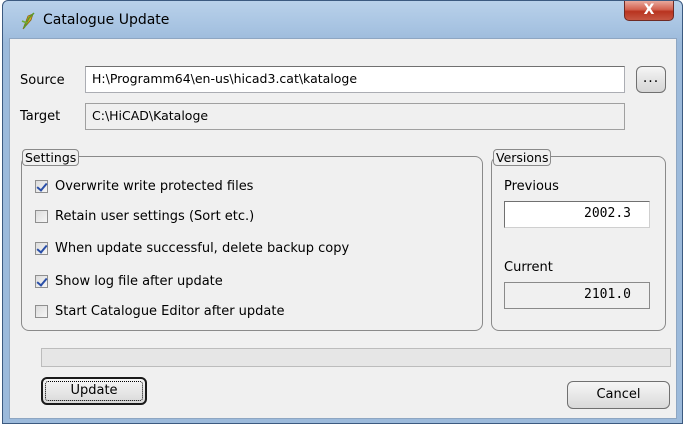 The image size is (686, 426). I want to click on option-overwrite-protected: Overwrite write protected files, so click(144, 186).